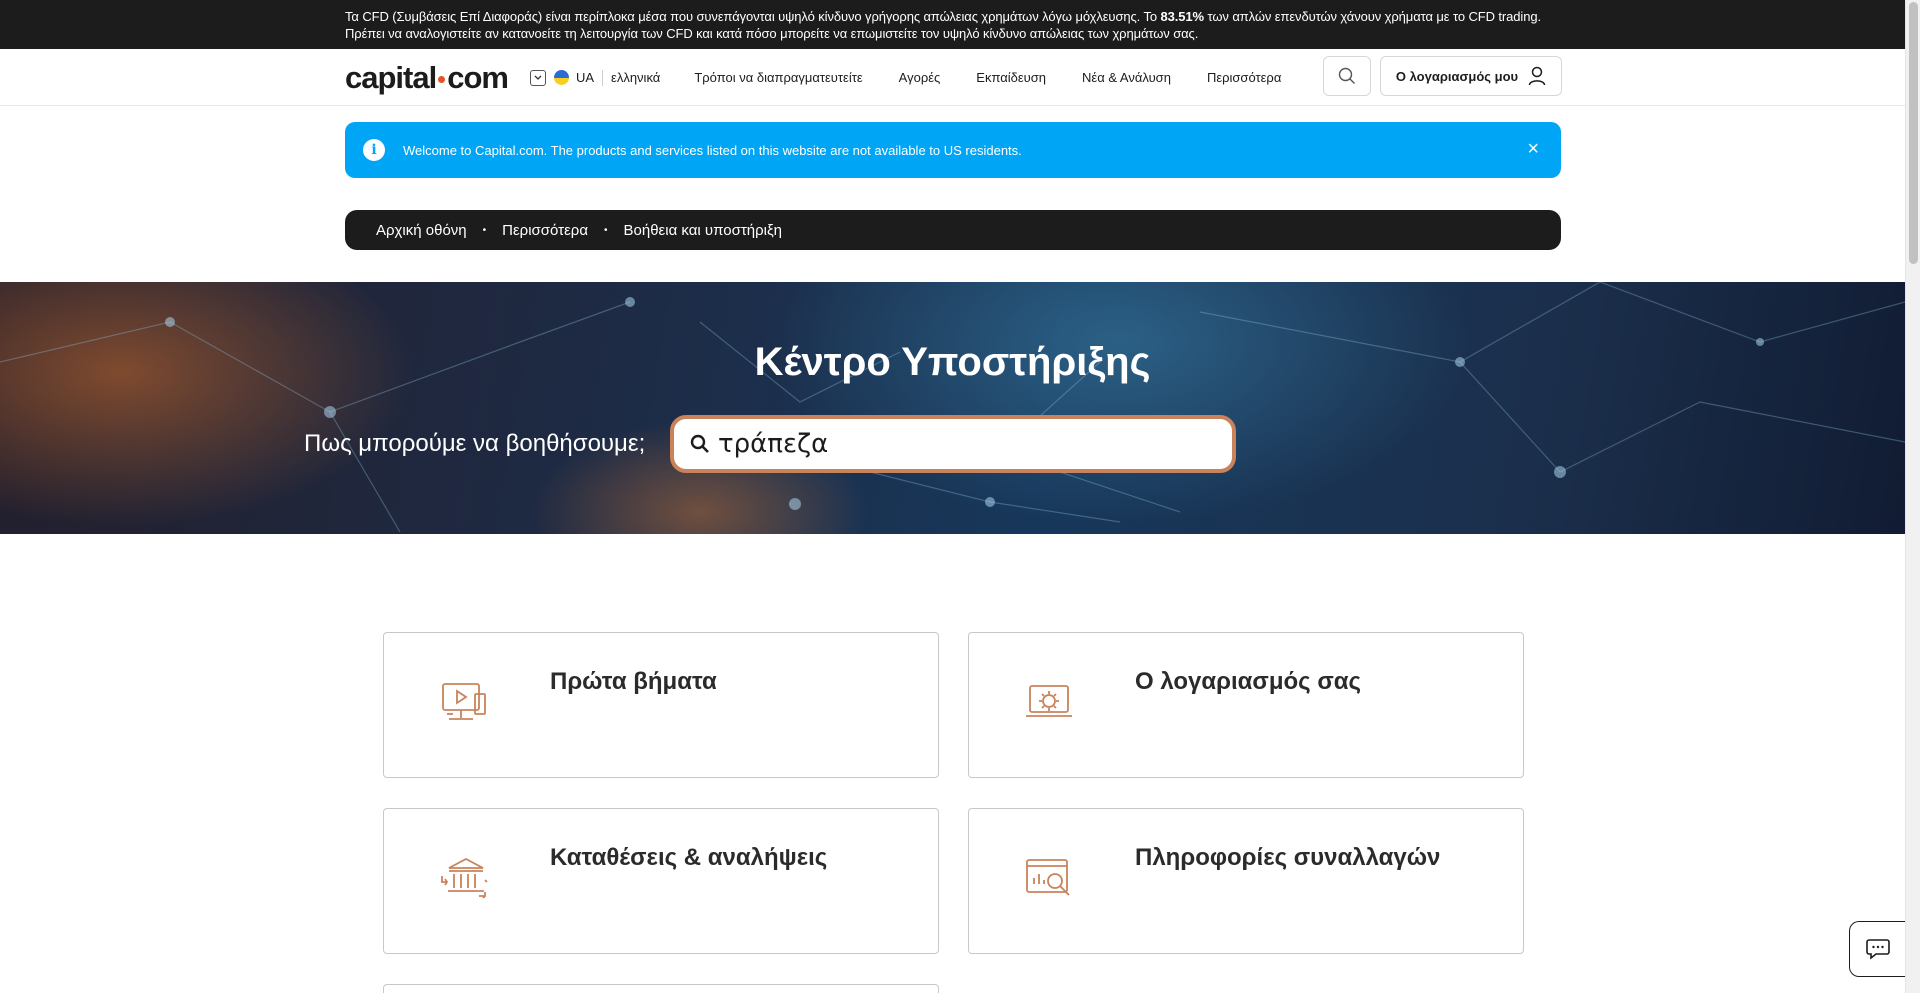 The width and height of the screenshot is (1920, 993). What do you see at coordinates (1126, 77) in the screenshot?
I see `nav-news-analysis: Νέα & Ανάλυση` at bounding box center [1126, 77].